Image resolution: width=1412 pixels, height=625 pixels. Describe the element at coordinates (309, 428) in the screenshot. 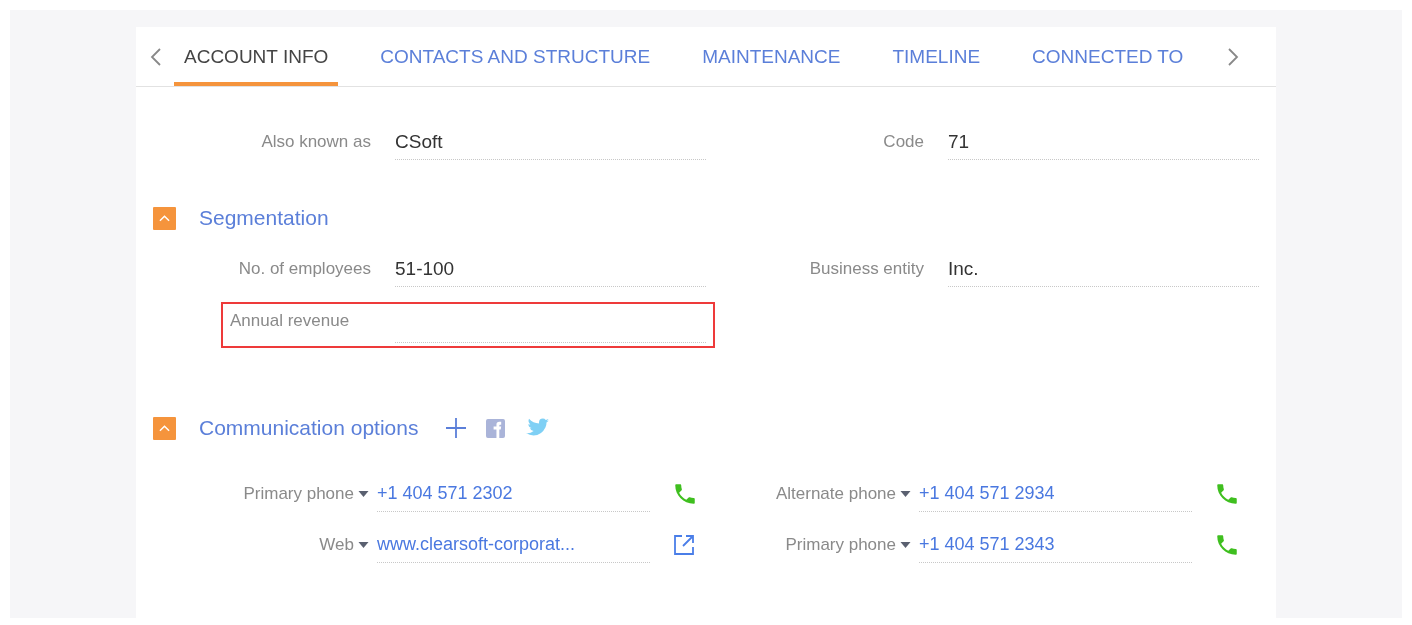

I see `section-title: Communication options` at that location.